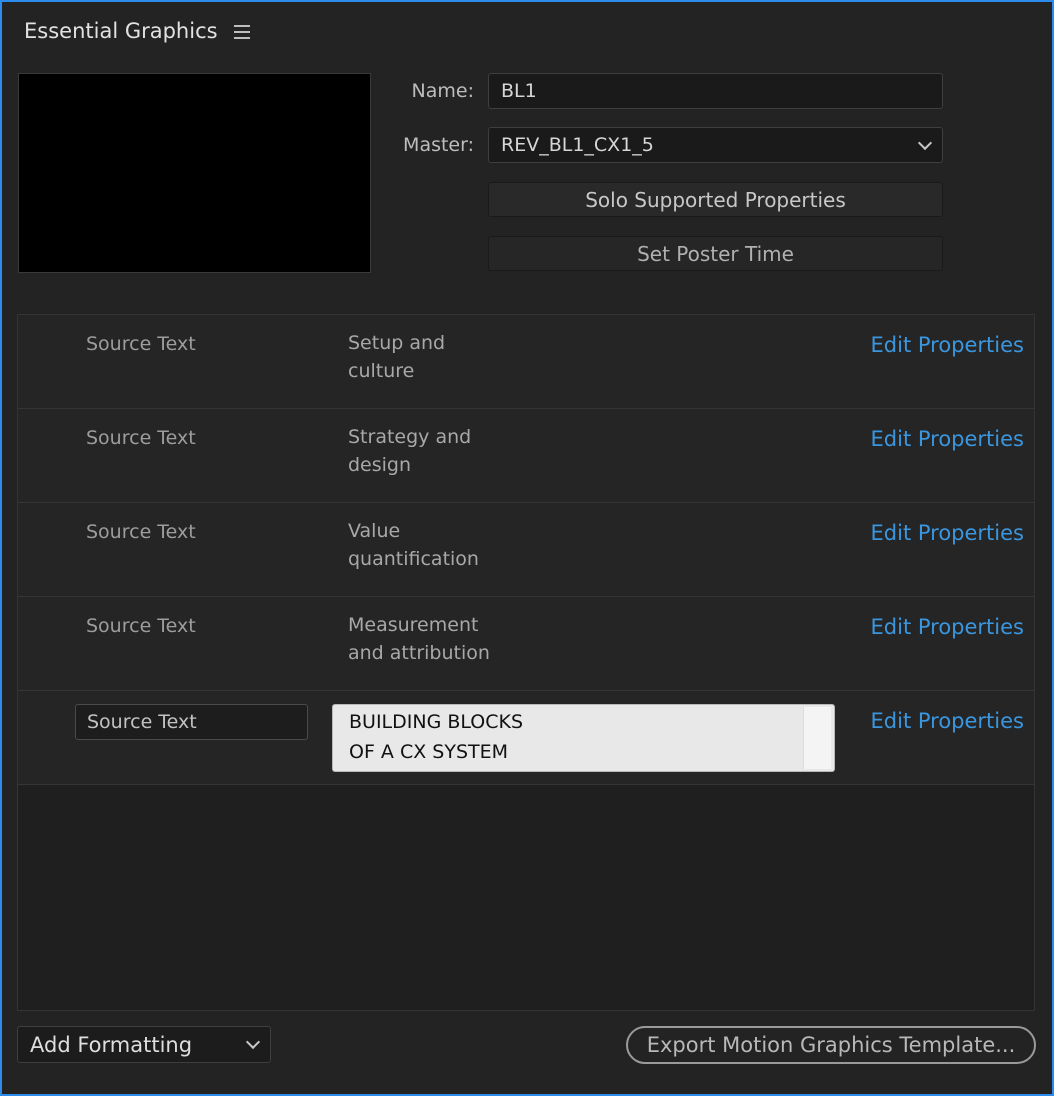 The image size is (1054, 1096). Describe the element at coordinates (458, 451) in the screenshot. I see `property-value: Strategy and design` at that location.